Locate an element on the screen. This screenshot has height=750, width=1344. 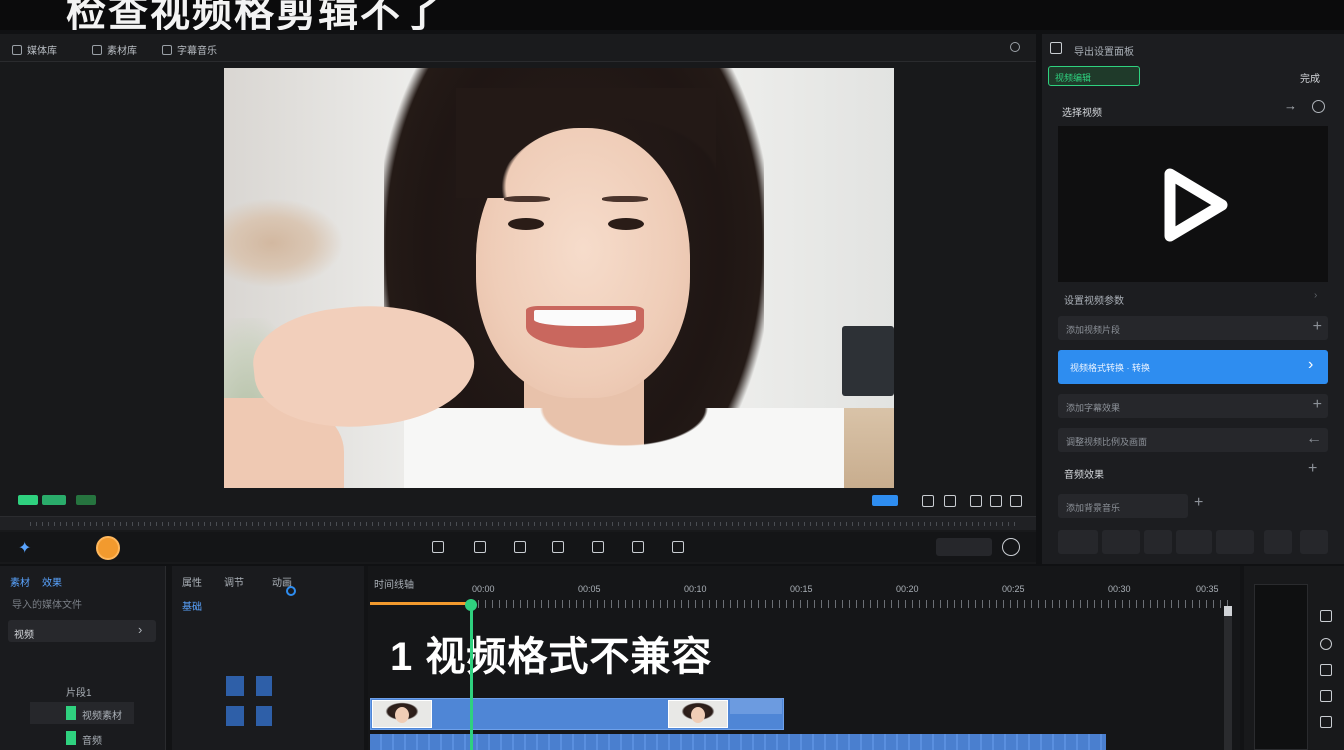
add-music-row: 添加背景音乐 is located at coordinates (1123, 506).